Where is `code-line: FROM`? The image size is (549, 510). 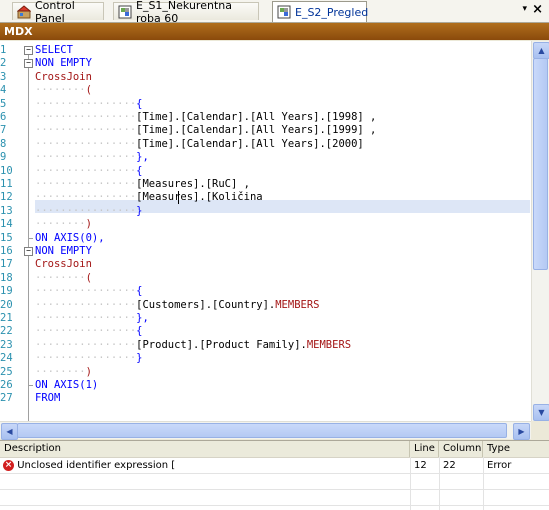
code-line: FROM is located at coordinates (47, 398).